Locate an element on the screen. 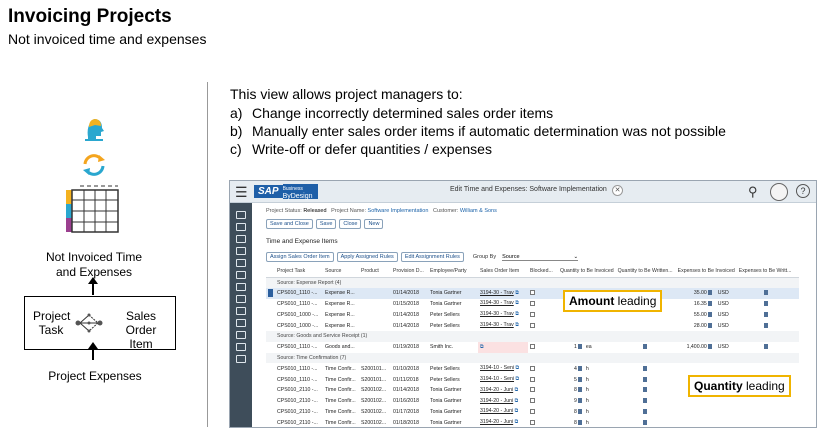  quantity-to-invoice-cell: 1 ea is located at coordinates (587, 347).